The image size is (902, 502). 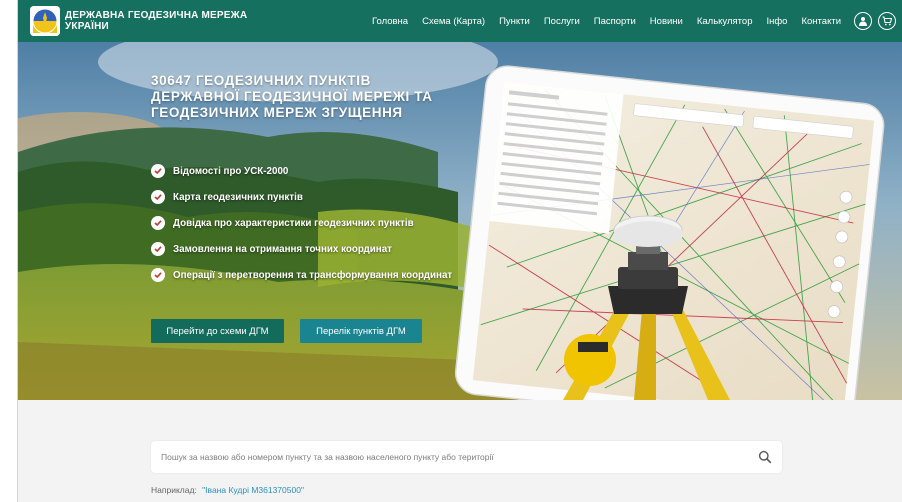 I want to click on feature-label: Замовлення на отримання точних координат, so click(x=282, y=249).